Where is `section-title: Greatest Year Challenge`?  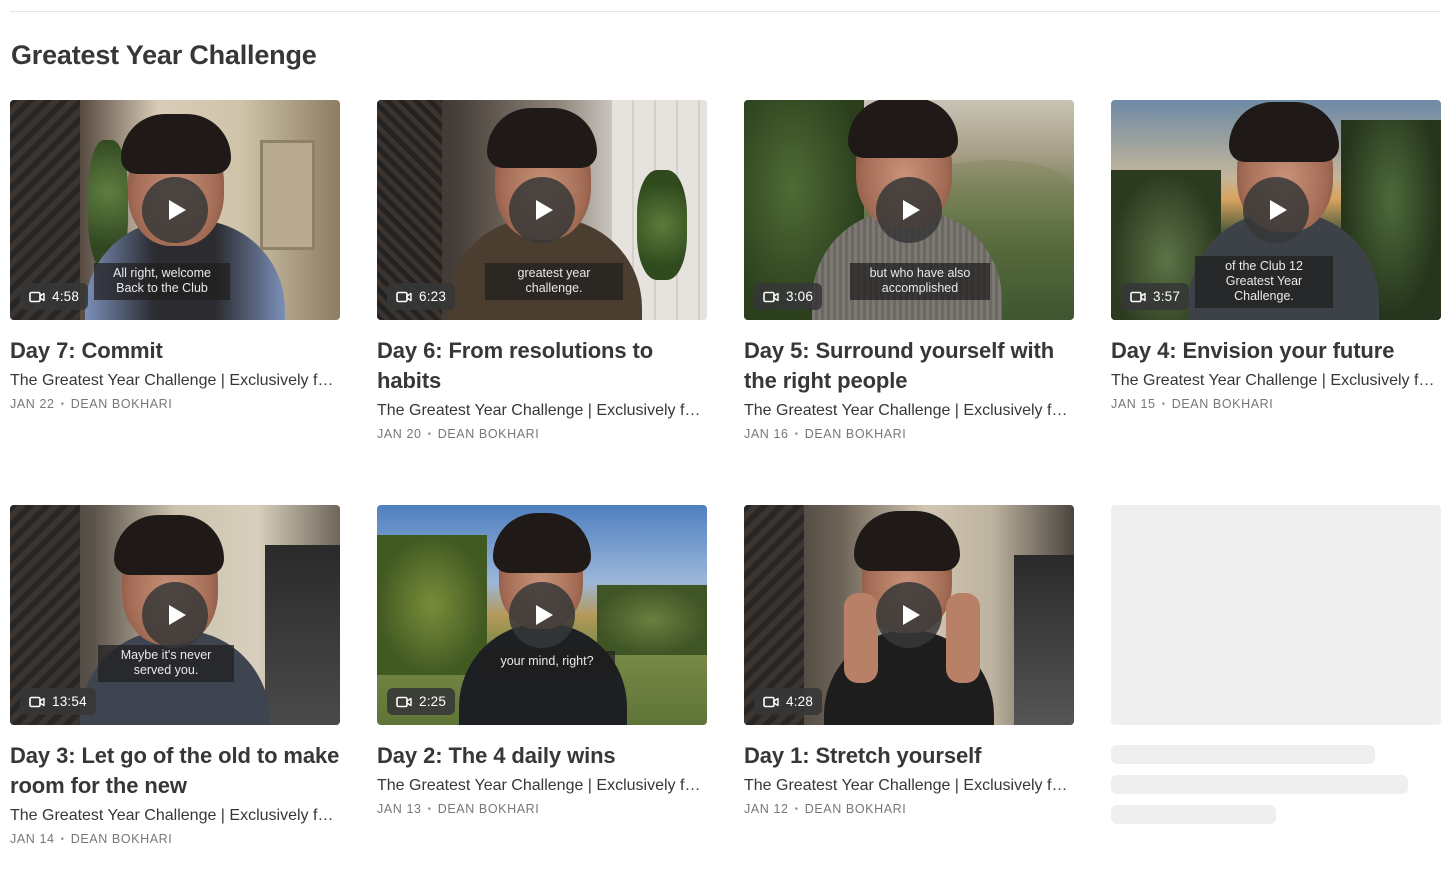
section-title: Greatest Year Challenge is located at coordinates (164, 55).